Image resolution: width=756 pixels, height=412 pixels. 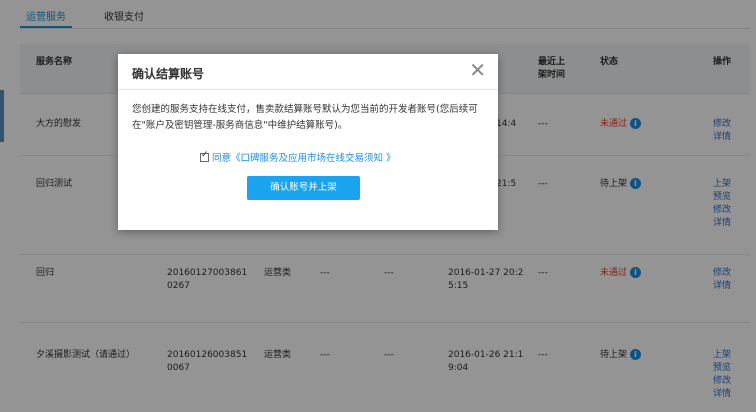 What do you see at coordinates (204, 156) in the screenshot?
I see `agreement-checkbox` at bounding box center [204, 156].